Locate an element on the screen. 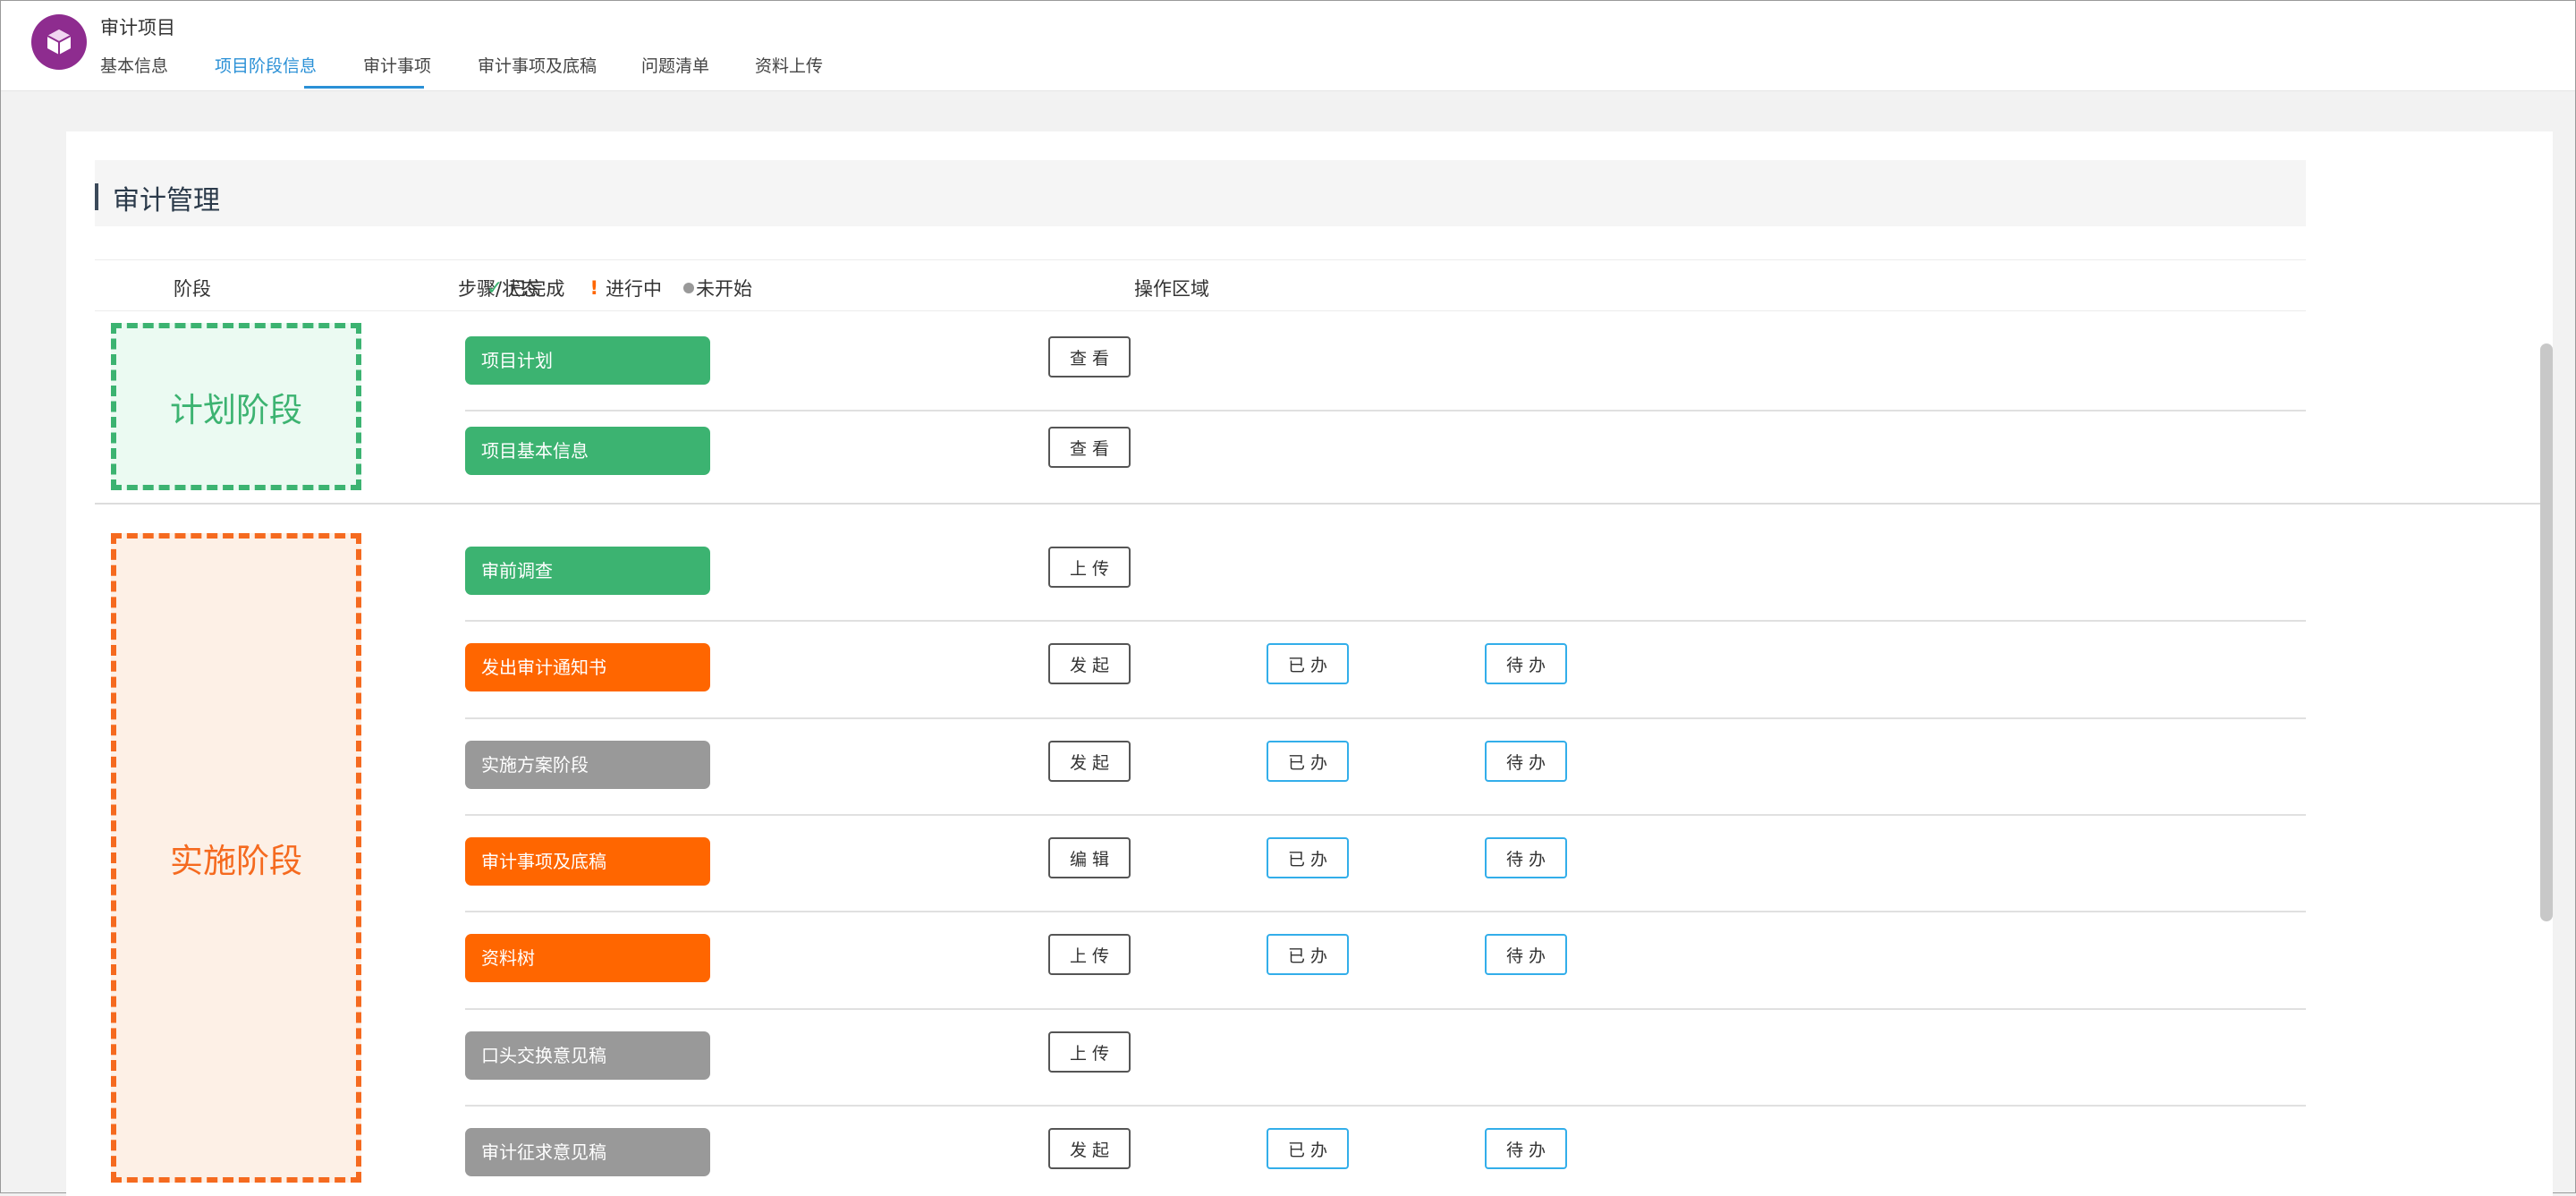 This screenshot has width=2576, height=1196. table-header: 阶段 步骤/状态 ✓ 已完成 ! 进行中 未开始 操作区域 is located at coordinates (1200, 285).